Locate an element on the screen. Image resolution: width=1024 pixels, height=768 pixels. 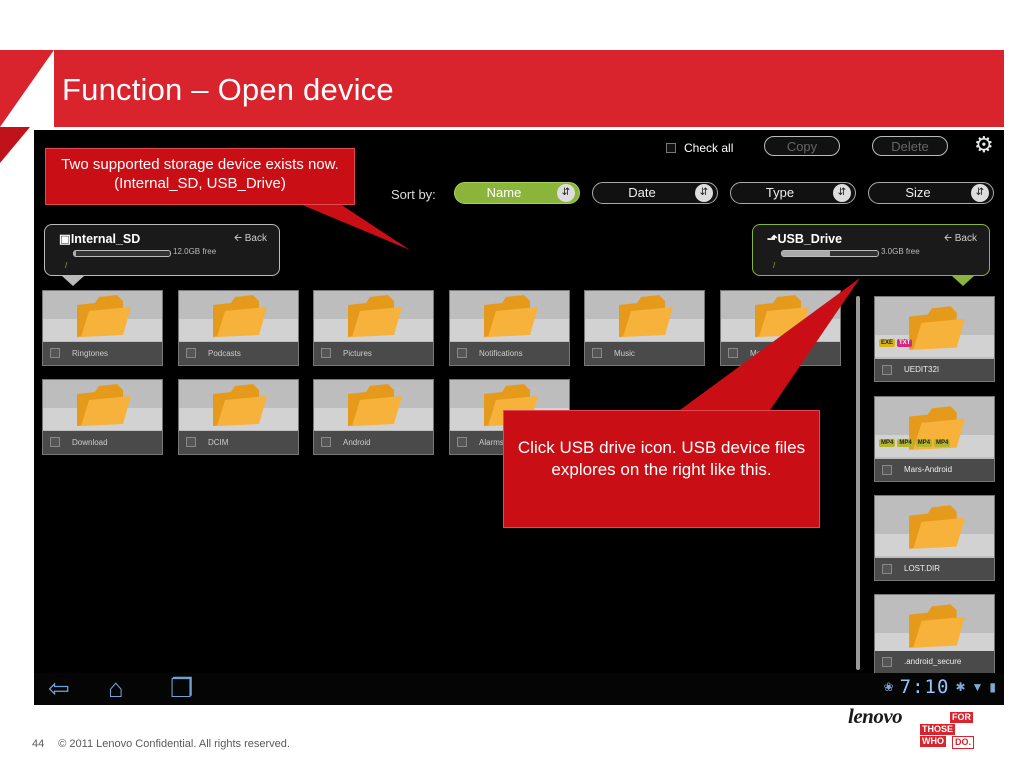
device-name: ⬏USB_Drive is located at coordinates (805, 239).